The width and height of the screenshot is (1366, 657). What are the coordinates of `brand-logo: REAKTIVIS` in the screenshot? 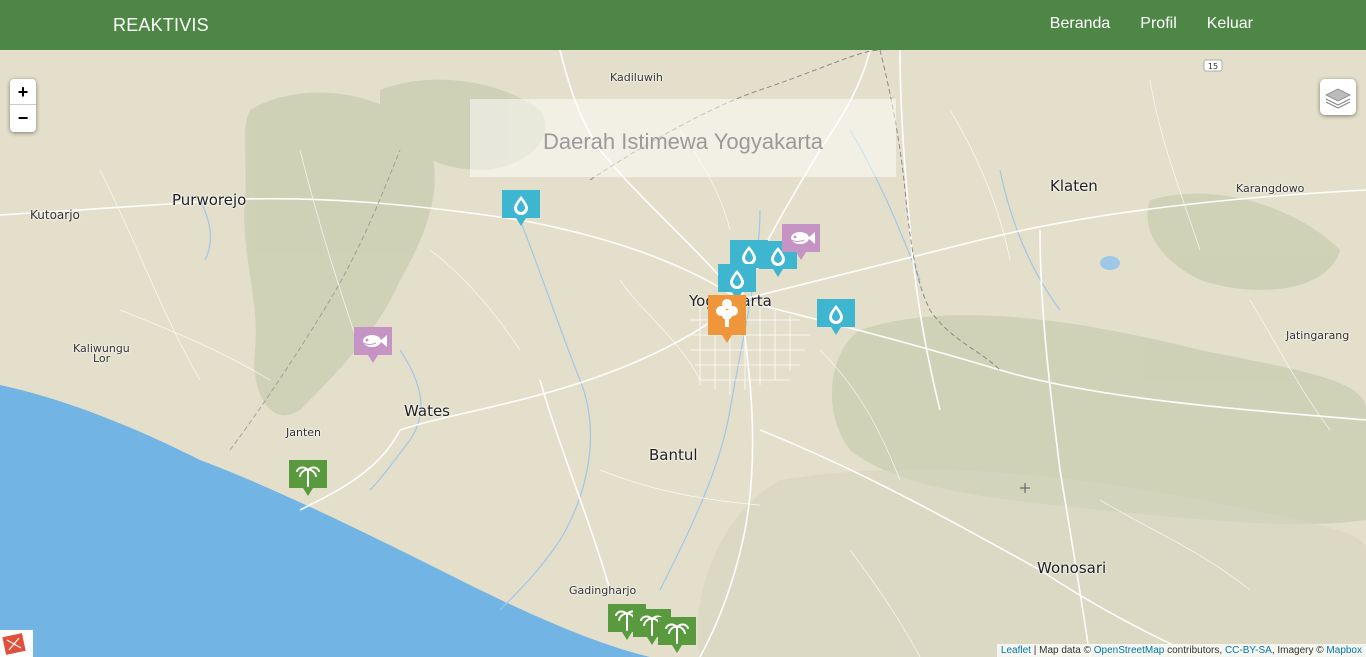 It's located at (161, 25).